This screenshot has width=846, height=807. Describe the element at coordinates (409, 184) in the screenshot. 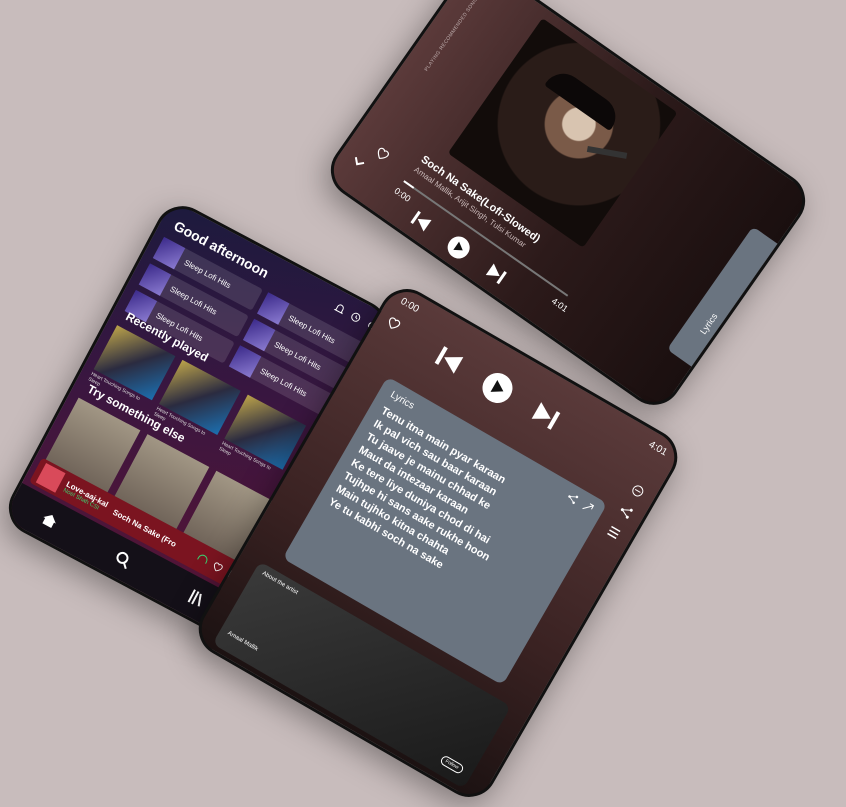

I see `progress-fill` at that location.